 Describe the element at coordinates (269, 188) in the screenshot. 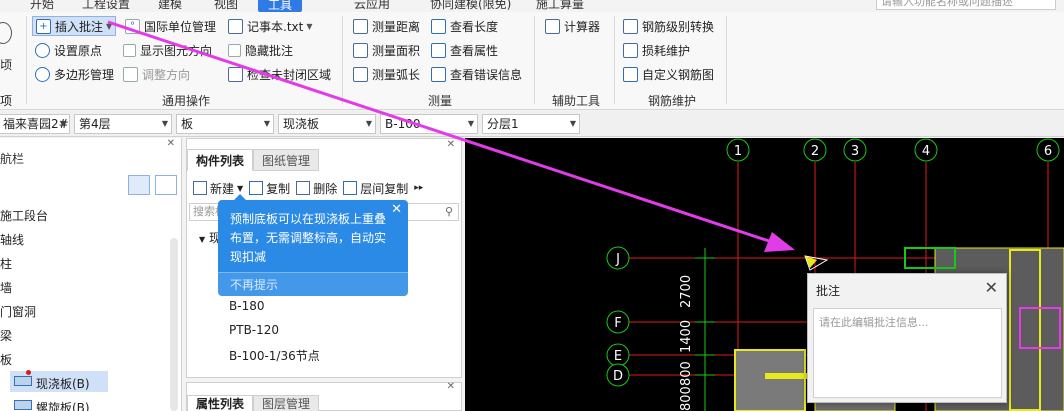

I see `copy-button: 复制` at that location.